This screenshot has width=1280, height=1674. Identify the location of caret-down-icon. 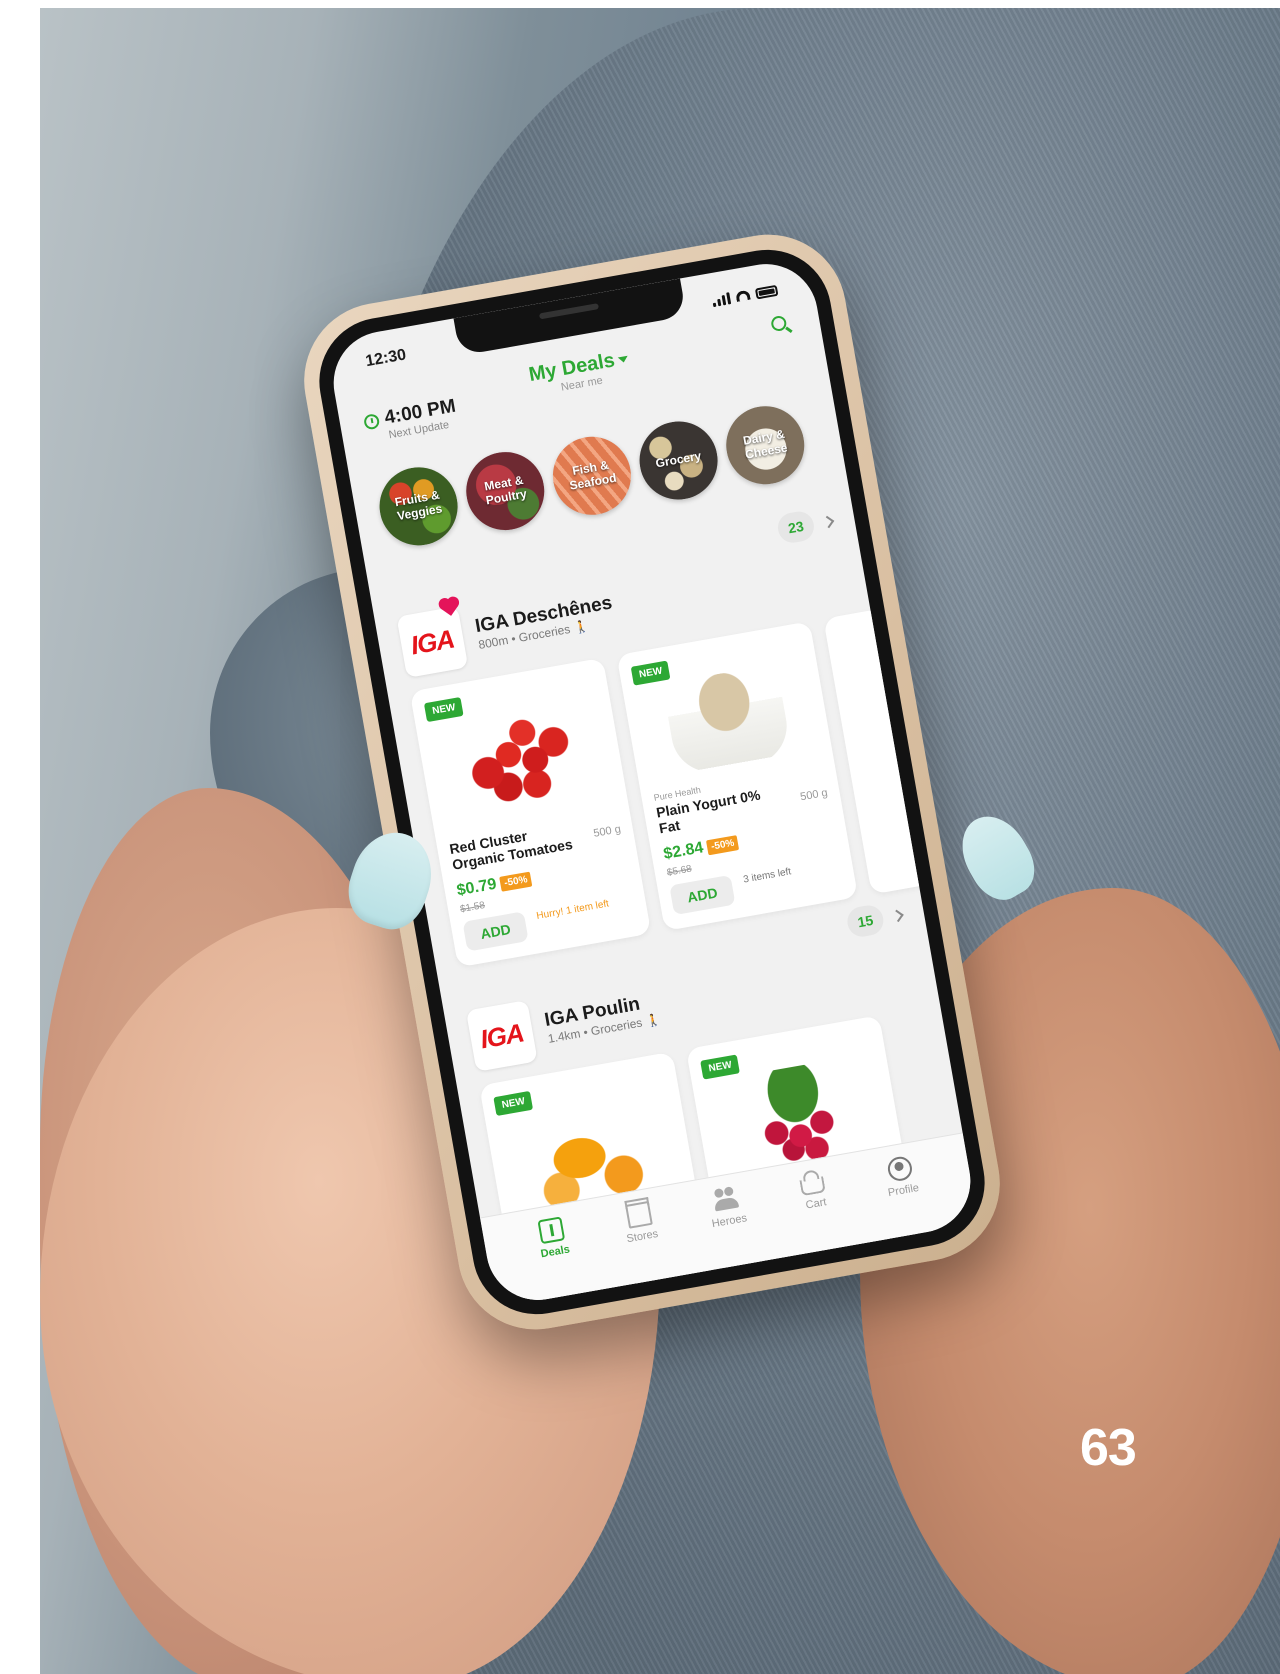
(623, 359).